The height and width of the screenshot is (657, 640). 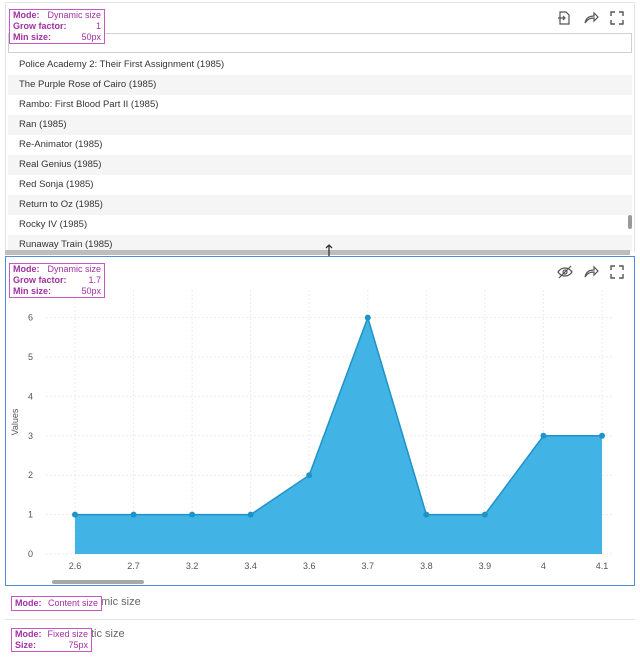 I want to click on badge-grow-value: 1, so click(x=98, y=26).